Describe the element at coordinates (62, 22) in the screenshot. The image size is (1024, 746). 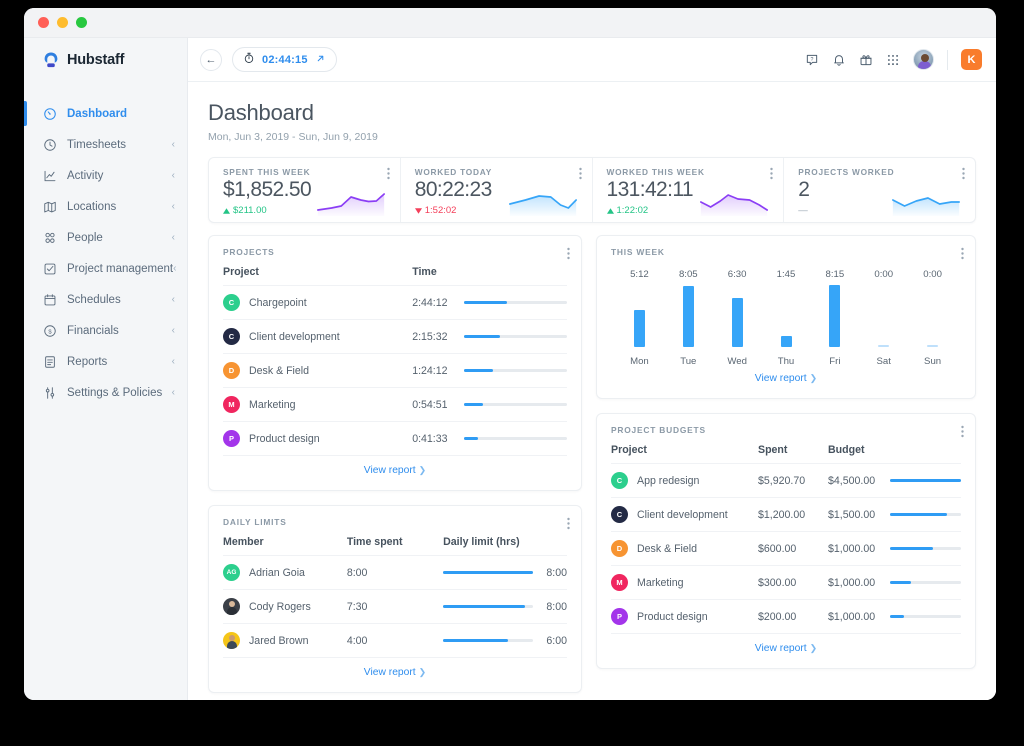
I see `window-minimize-button` at that location.